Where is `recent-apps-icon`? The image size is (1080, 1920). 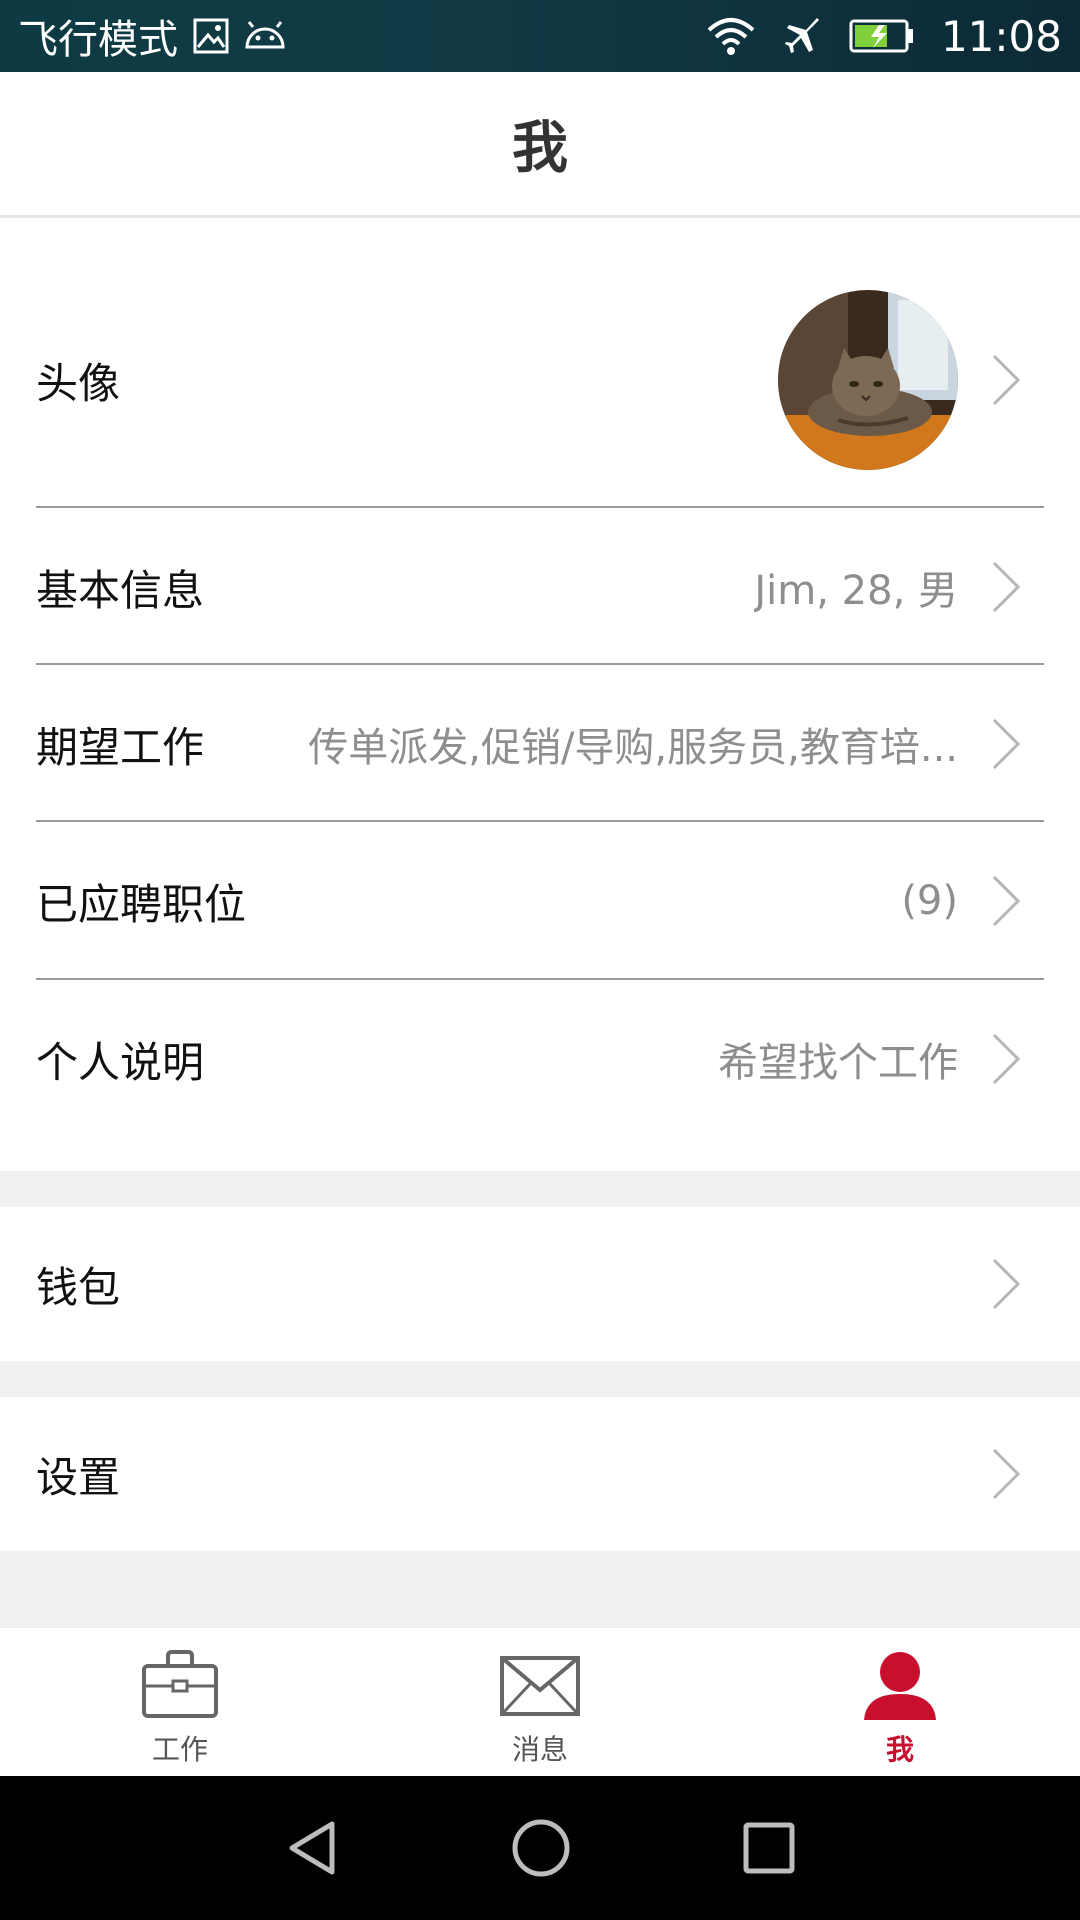
recent-apps-icon is located at coordinates (769, 1848).